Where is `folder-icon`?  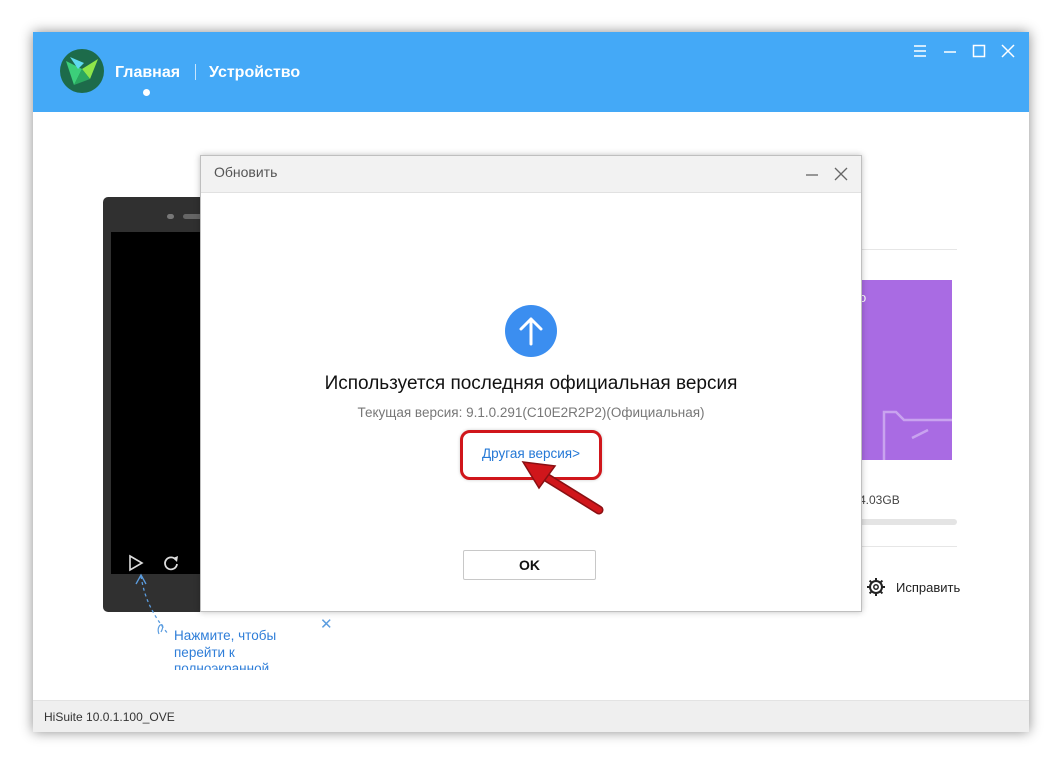
folder-icon is located at coordinates (917, 435).